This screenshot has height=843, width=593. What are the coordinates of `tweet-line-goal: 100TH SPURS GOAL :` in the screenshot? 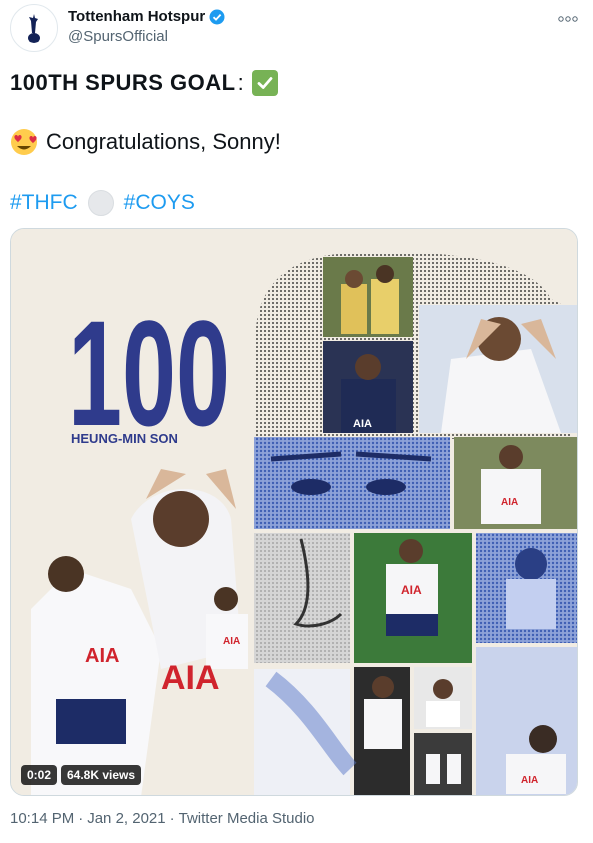 It's located at (144, 83).